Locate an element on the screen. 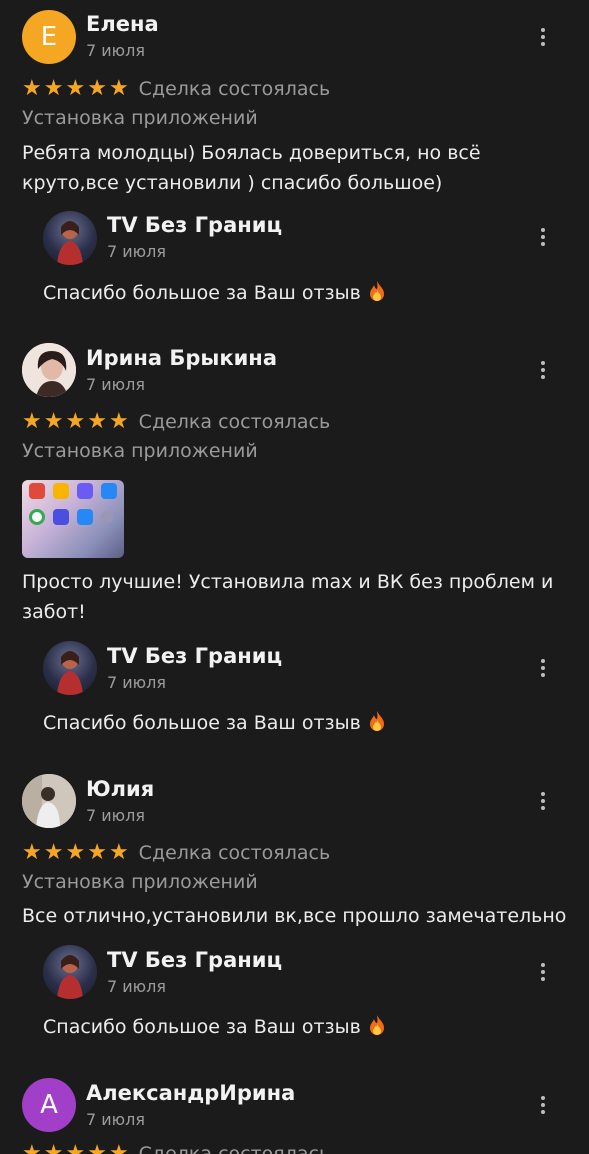 The height and width of the screenshot is (1154, 589). reviewer-name: Юлия is located at coordinates (120, 789).